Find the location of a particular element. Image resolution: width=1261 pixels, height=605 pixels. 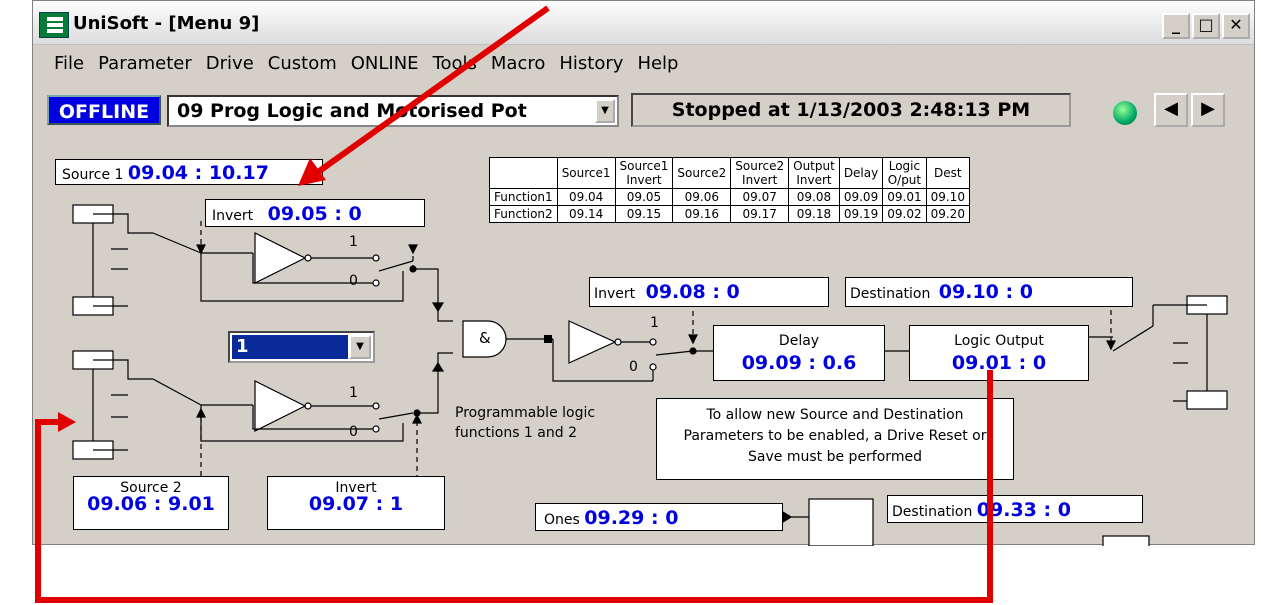

destination1-label: Destination is located at coordinates (890, 294).